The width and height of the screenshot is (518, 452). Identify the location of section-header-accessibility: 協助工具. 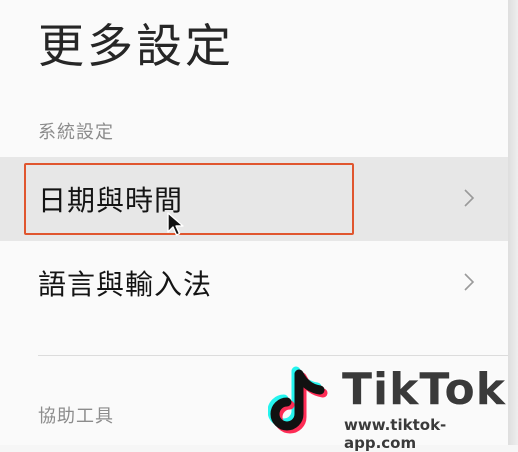
(76, 415).